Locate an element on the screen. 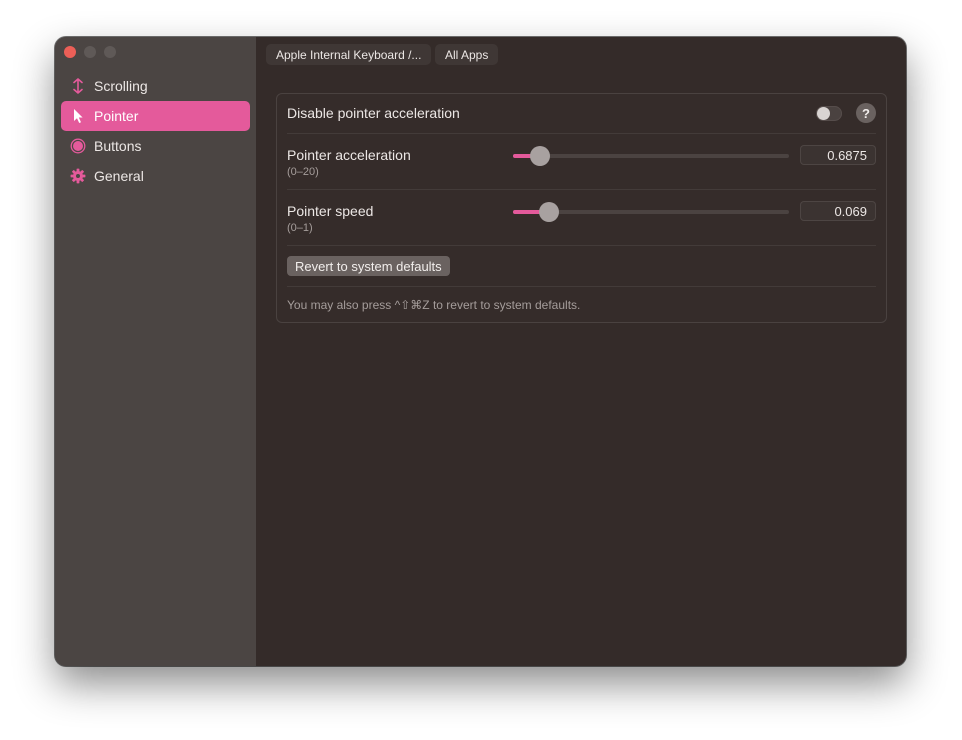 The height and width of the screenshot is (740, 962). toggle-knob is located at coordinates (823, 113).